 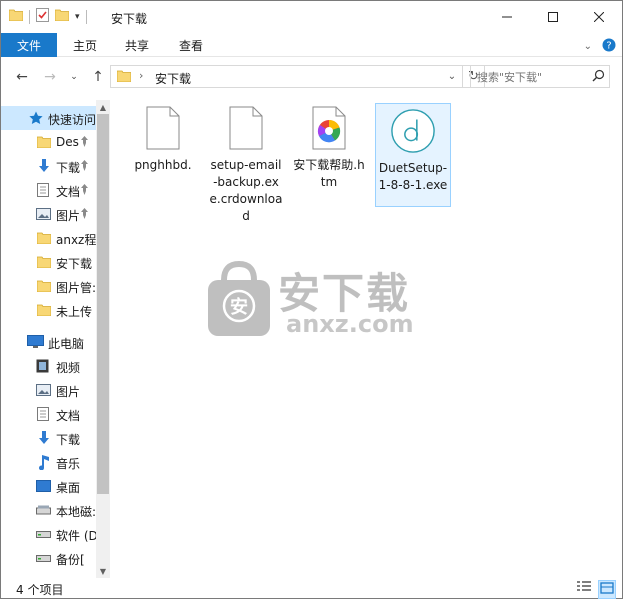 I want to click on scroll-thumb, so click(x=103, y=304).